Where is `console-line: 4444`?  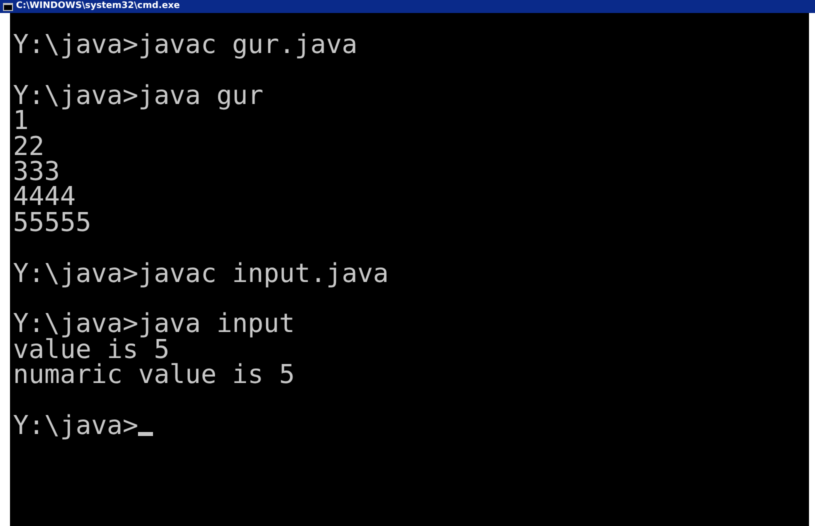
console-line: 4444 is located at coordinates (44, 198).